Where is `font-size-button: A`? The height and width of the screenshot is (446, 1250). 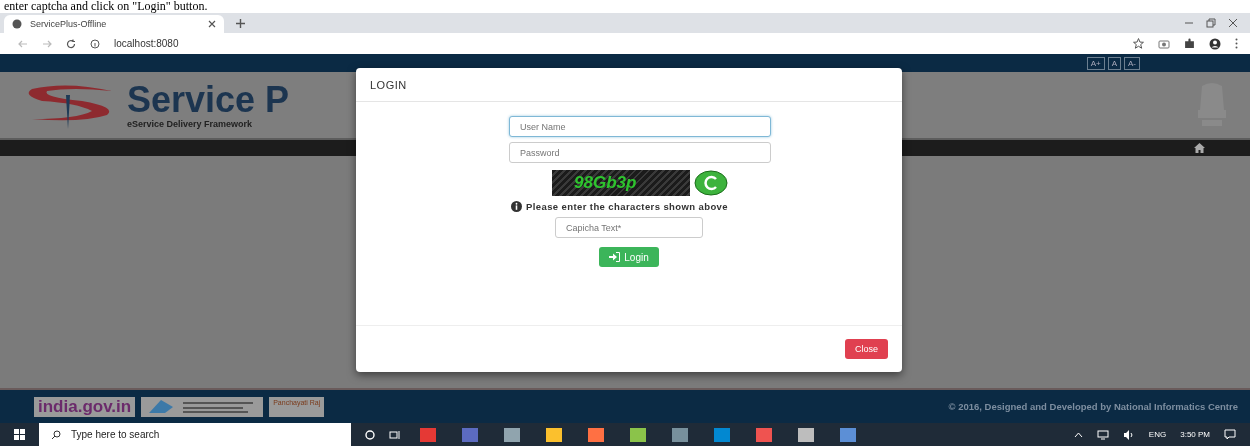
font-size-button: A is located at coordinates (1114, 63).